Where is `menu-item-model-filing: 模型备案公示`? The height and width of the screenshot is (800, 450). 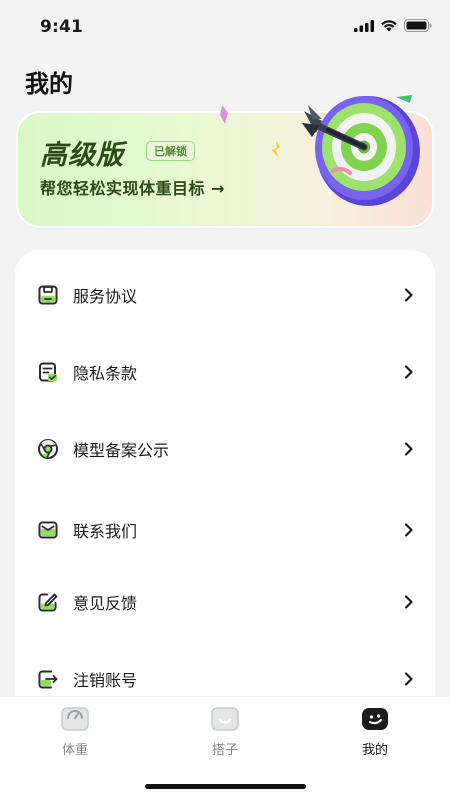
menu-item-model-filing: 模型备案公示 is located at coordinates (225, 449).